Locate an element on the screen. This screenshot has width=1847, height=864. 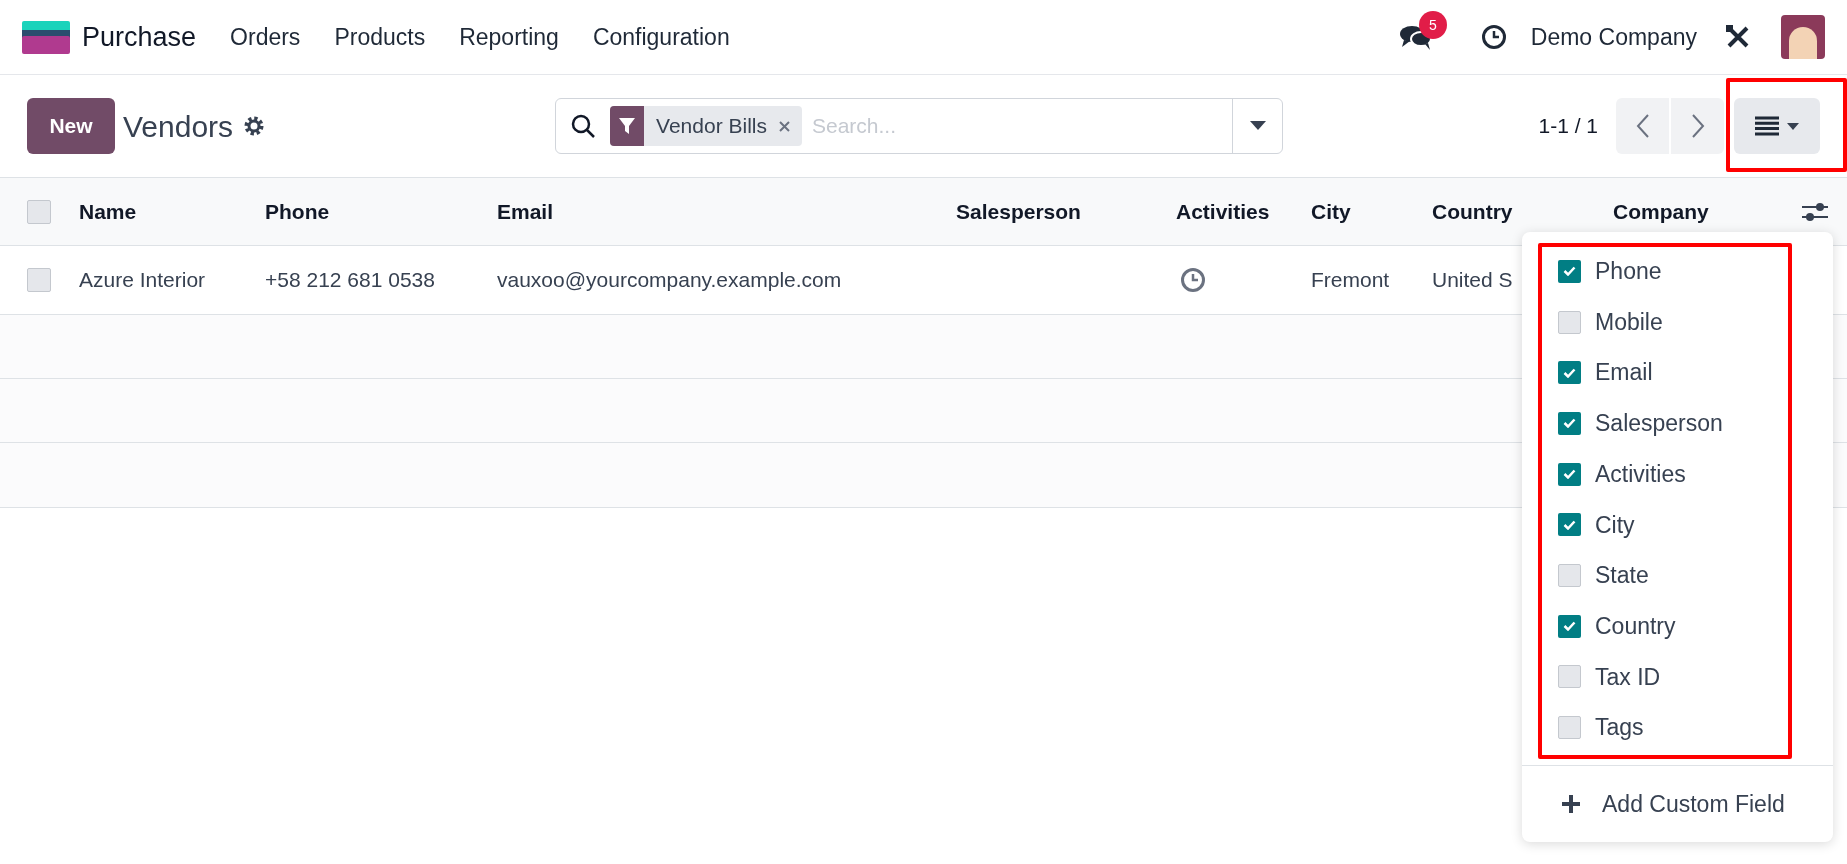
column-option: Country is located at coordinates (1677, 626).